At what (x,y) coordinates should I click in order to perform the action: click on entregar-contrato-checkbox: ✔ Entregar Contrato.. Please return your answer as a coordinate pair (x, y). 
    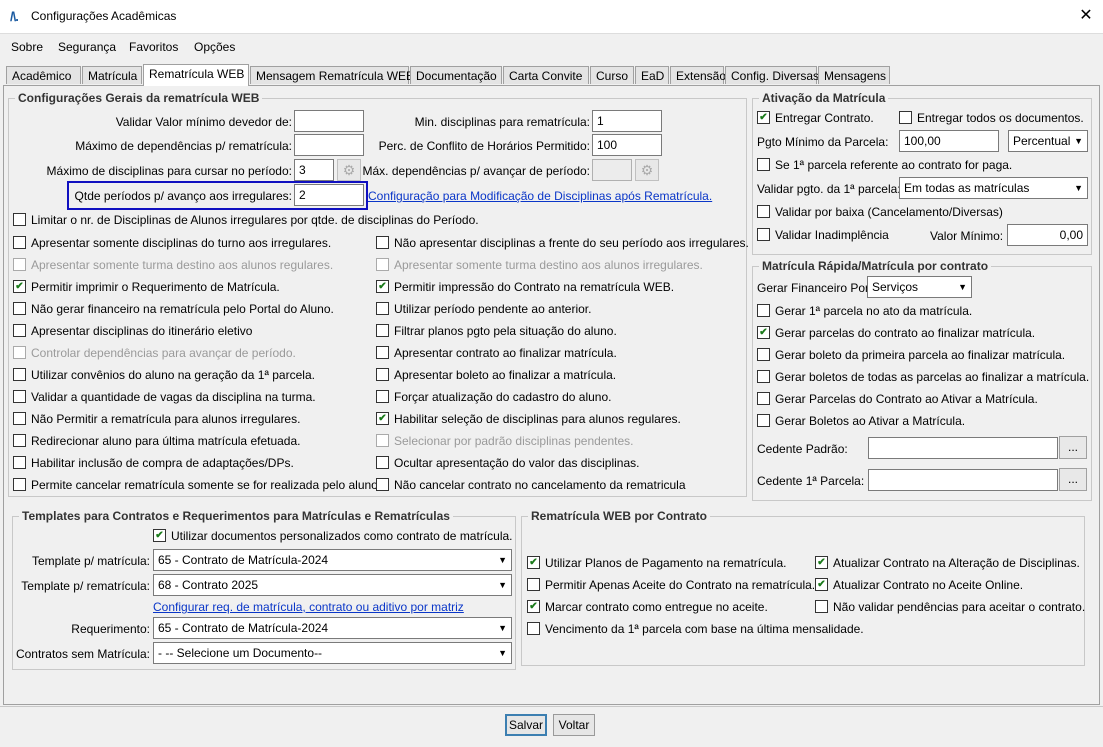
    Looking at the image, I should click on (815, 119).